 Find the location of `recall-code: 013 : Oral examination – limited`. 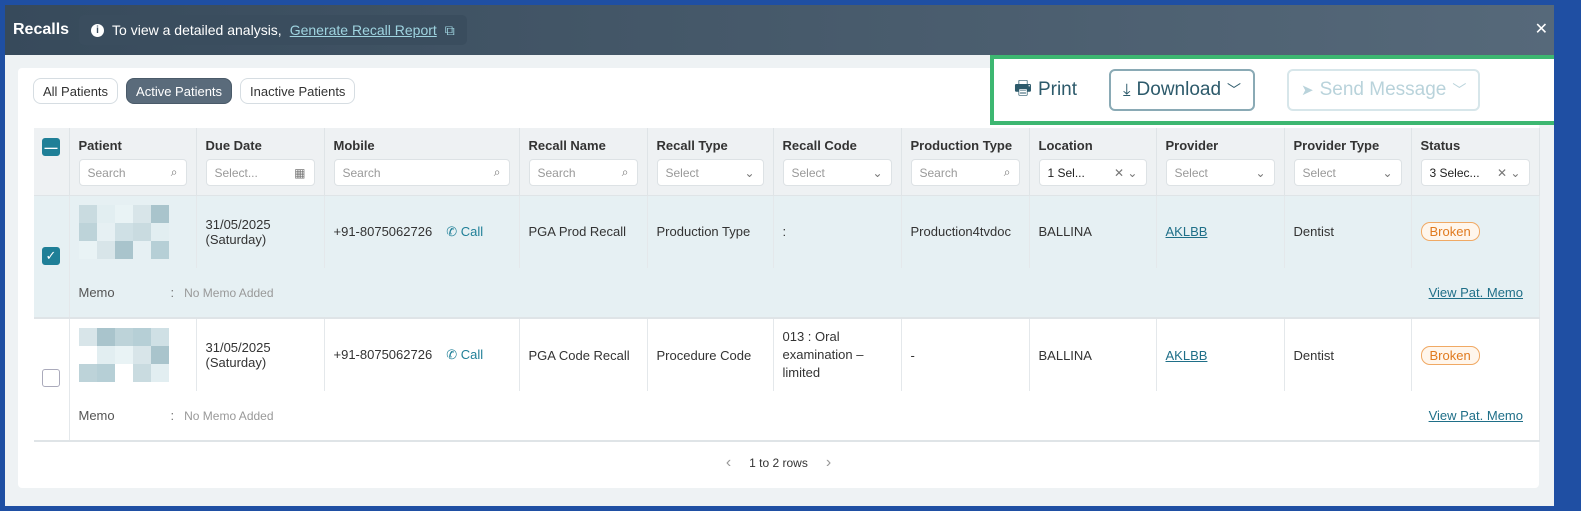

recall-code: 013 : Oral examination – limited is located at coordinates (837, 354).